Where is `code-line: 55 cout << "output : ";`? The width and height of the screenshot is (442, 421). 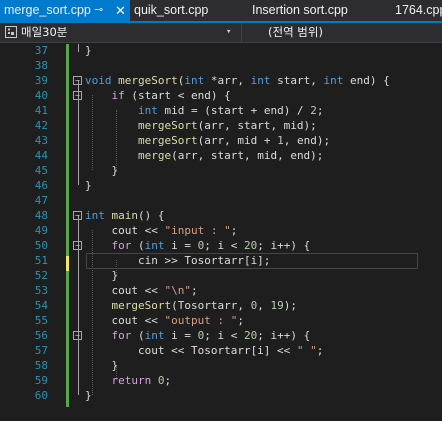 code-line: 55 cout << "output : "; is located at coordinates (221, 320).